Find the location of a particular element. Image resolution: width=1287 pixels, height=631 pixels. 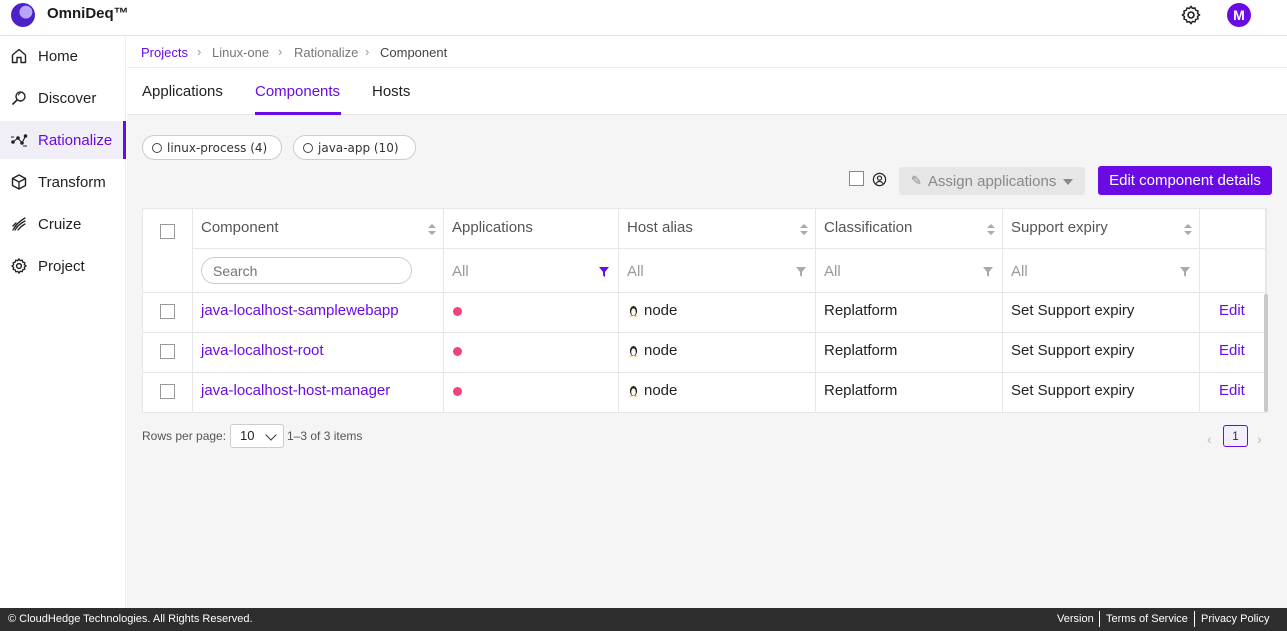

sidebar-item-project: Project is located at coordinates (63, 266).